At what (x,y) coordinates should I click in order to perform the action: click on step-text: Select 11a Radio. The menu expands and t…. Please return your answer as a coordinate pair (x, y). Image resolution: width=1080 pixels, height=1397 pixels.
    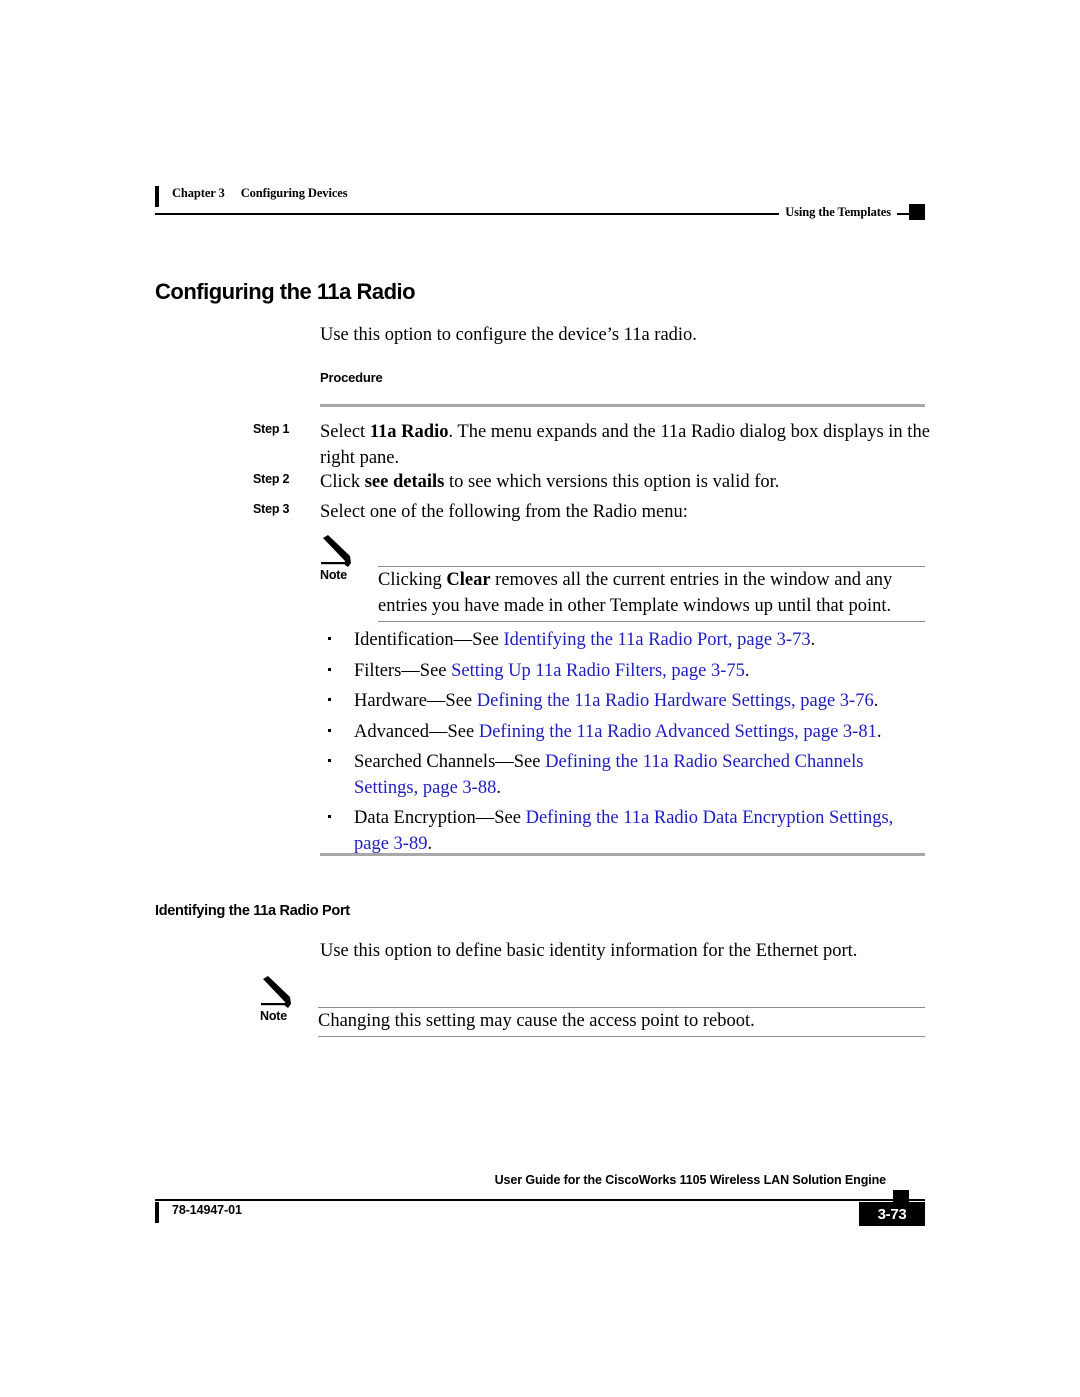
    Looking at the image, I should click on (631, 445).